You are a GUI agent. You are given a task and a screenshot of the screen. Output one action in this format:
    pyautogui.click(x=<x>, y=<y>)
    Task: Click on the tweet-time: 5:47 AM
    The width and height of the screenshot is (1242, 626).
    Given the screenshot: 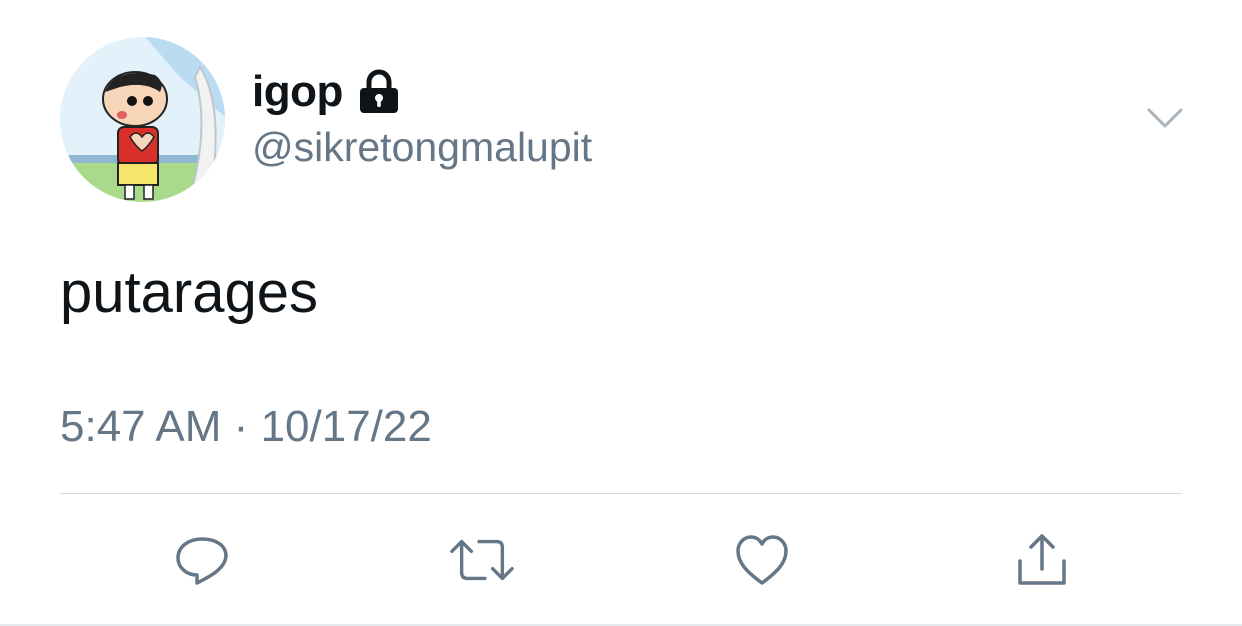 What is the action you would take?
    pyautogui.click(x=141, y=426)
    